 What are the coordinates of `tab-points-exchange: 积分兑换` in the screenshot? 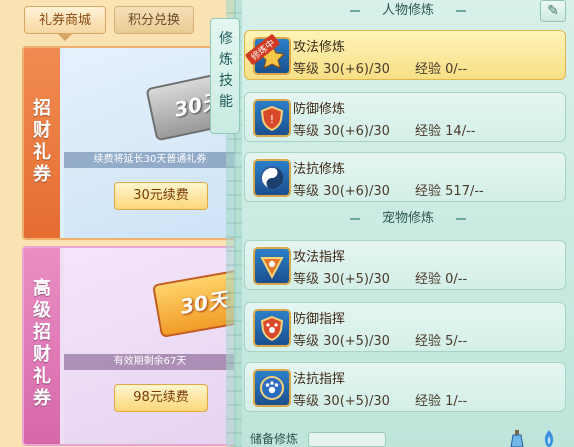 It's located at (154, 20).